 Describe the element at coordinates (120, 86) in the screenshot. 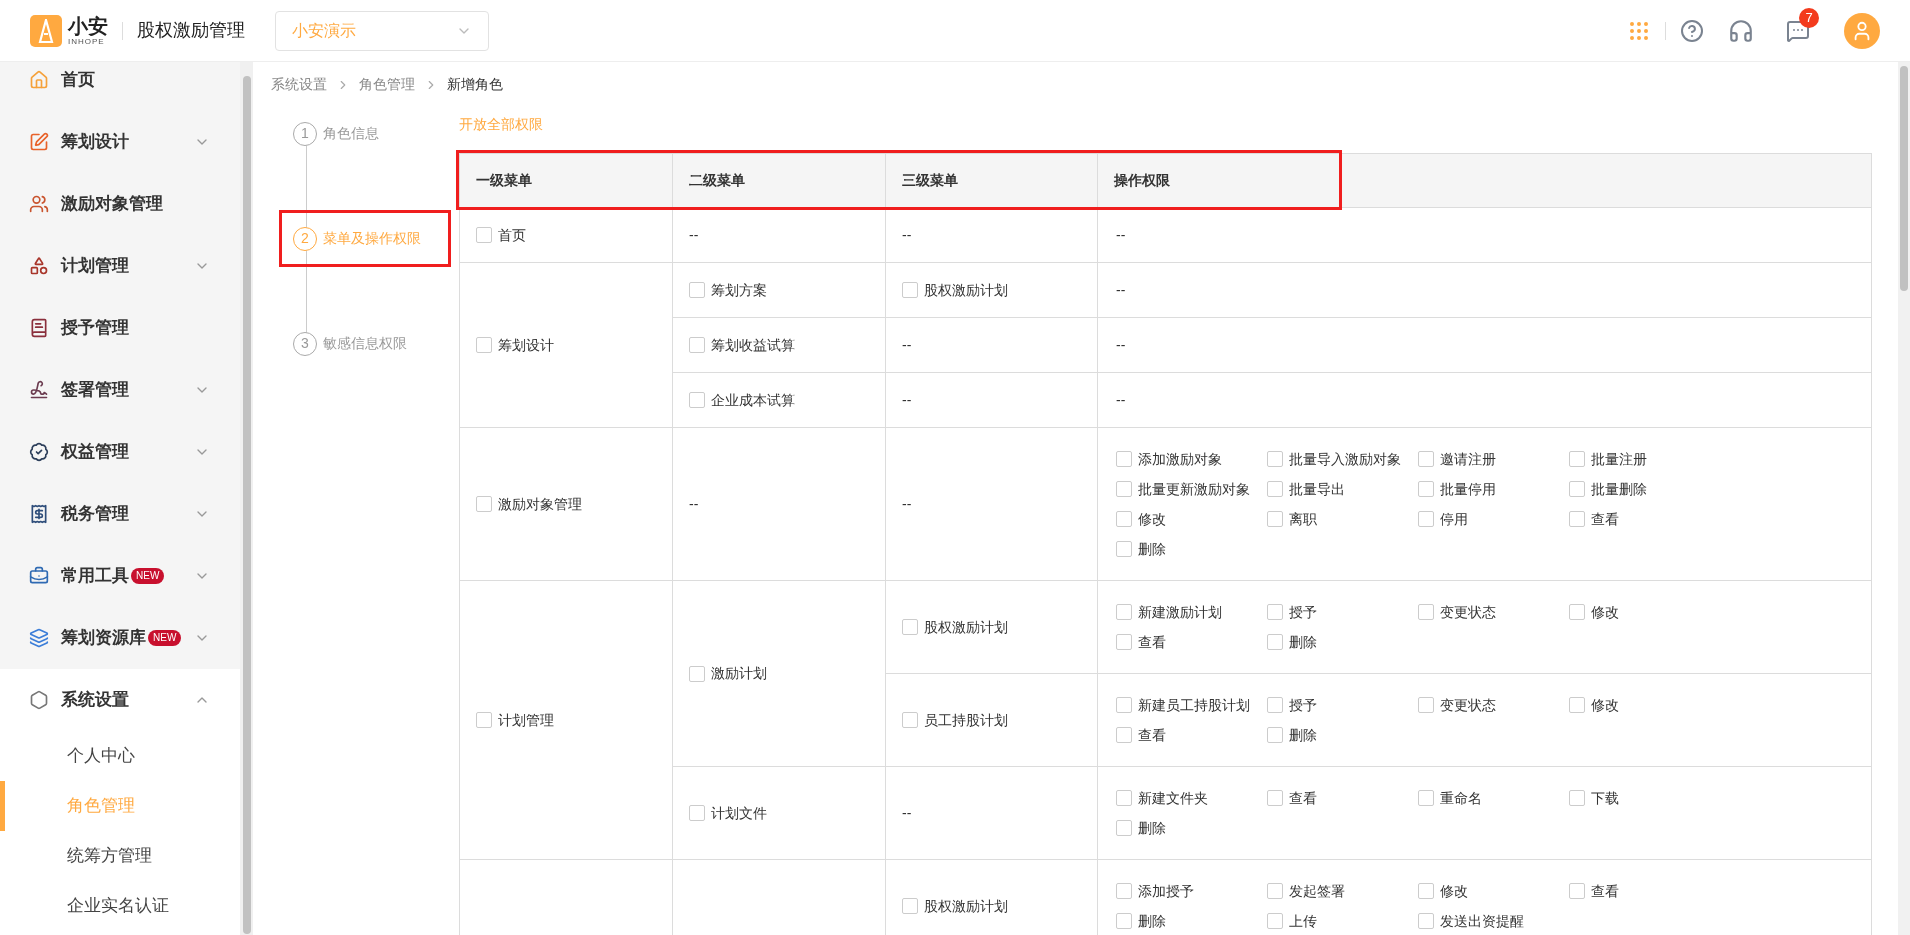

I see `sidebar-item: 首页` at that location.